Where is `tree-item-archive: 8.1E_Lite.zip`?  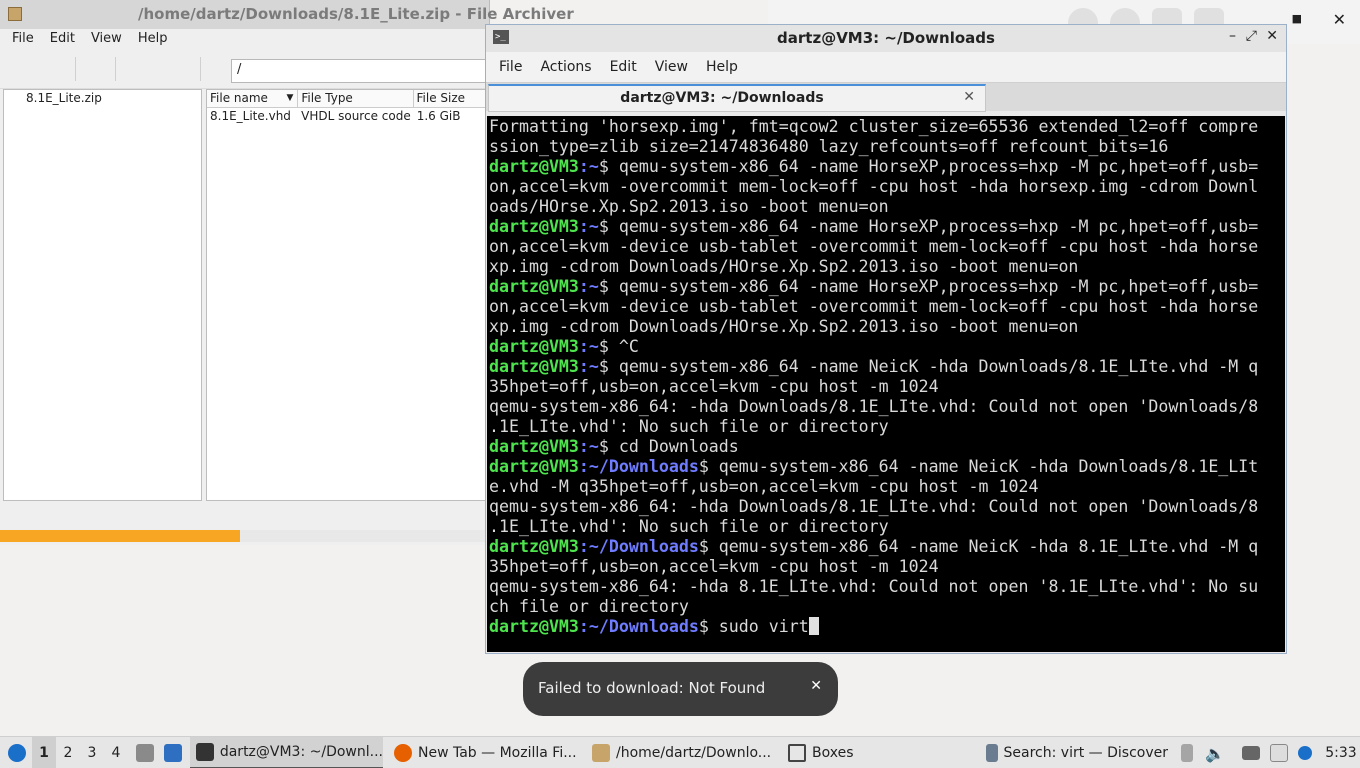 tree-item-archive: 8.1E_Lite.zip is located at coordinates (64, 98).